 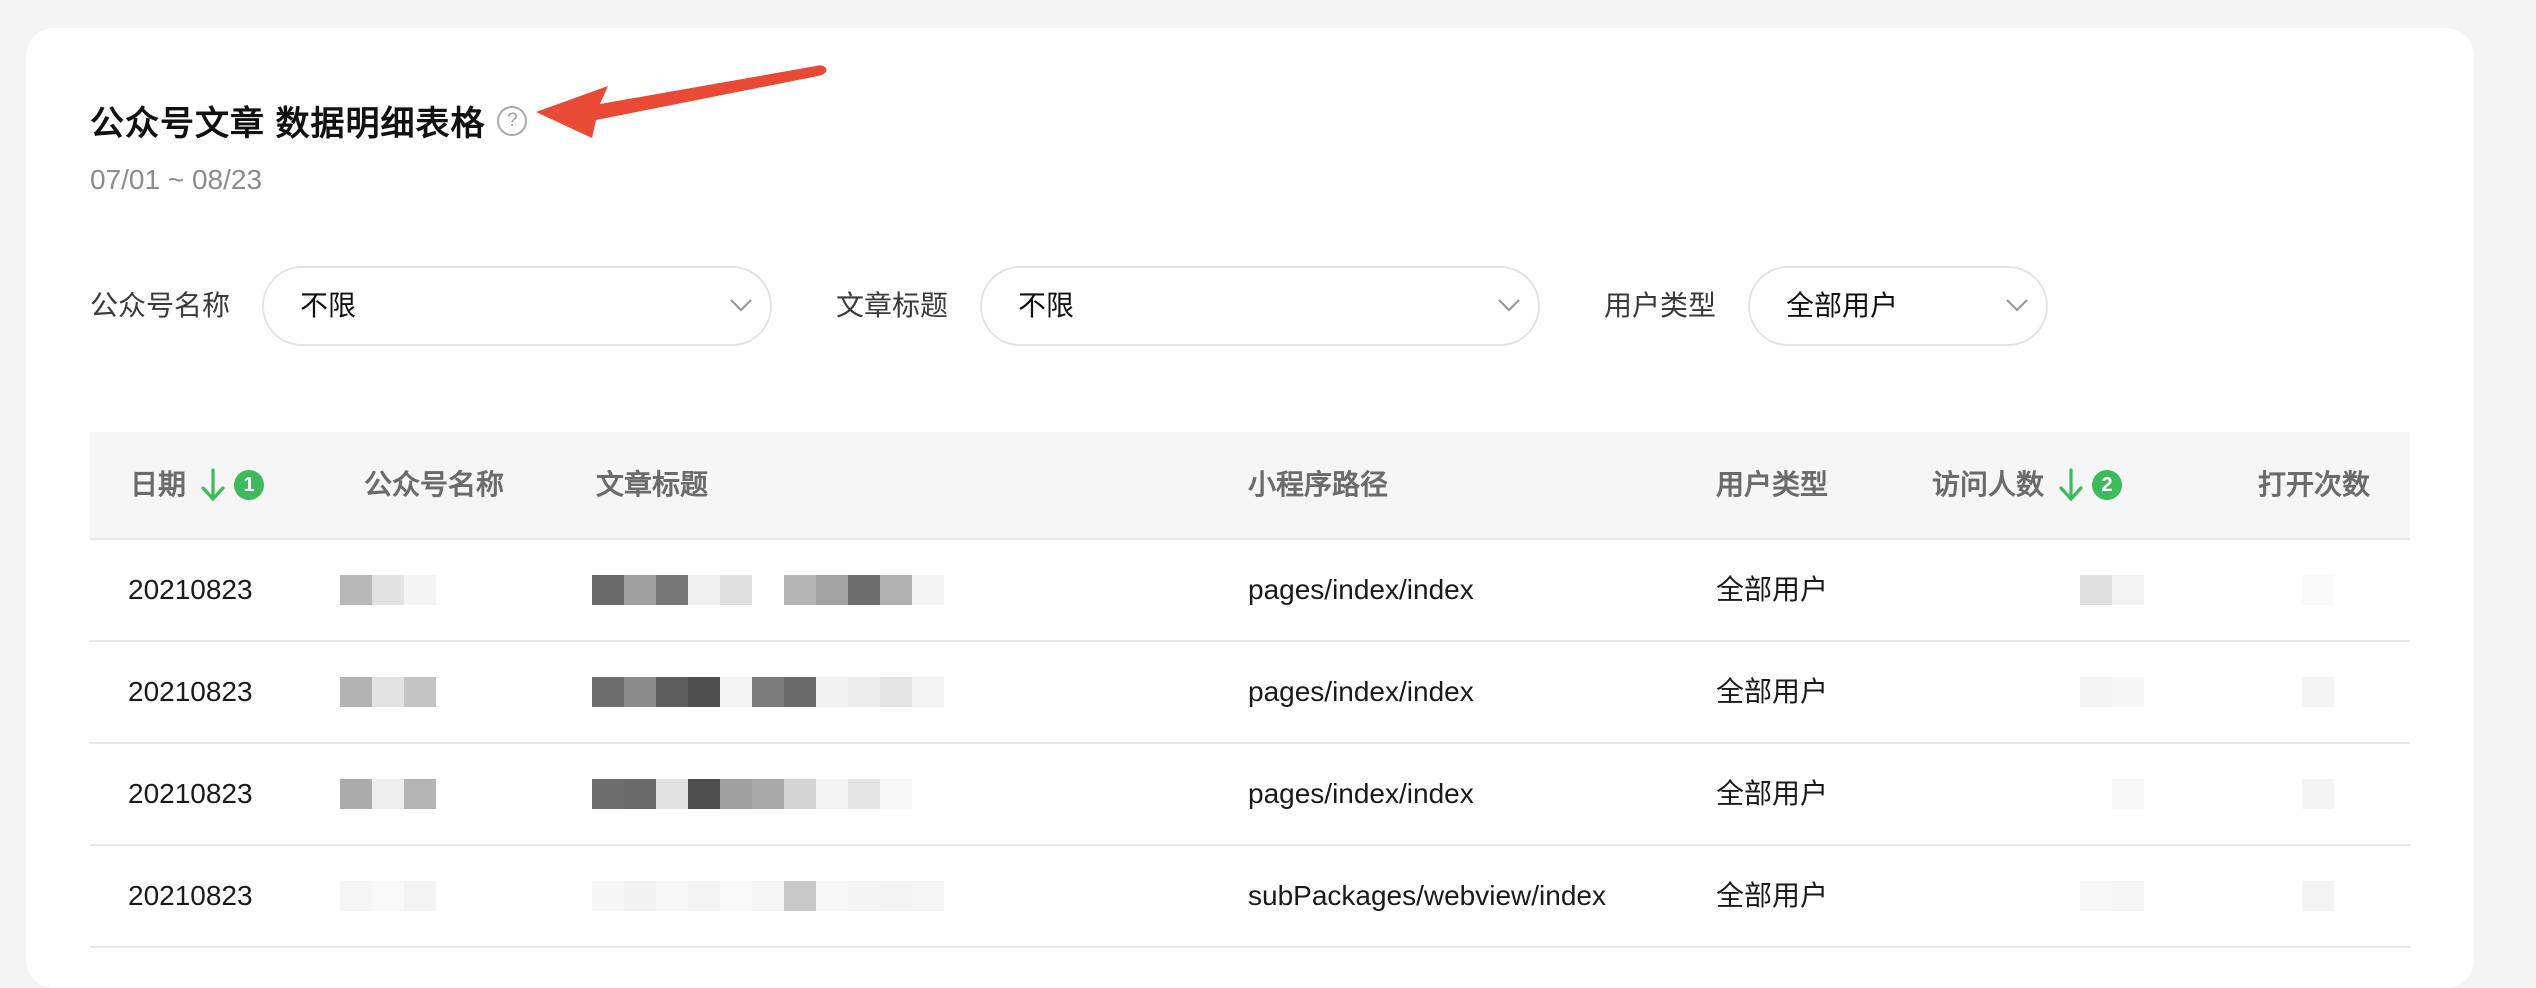 What do you see at coordinates (328, 305) in the screenshot?
I see `account-select-value: 不限` at bounding box center [328, 305].